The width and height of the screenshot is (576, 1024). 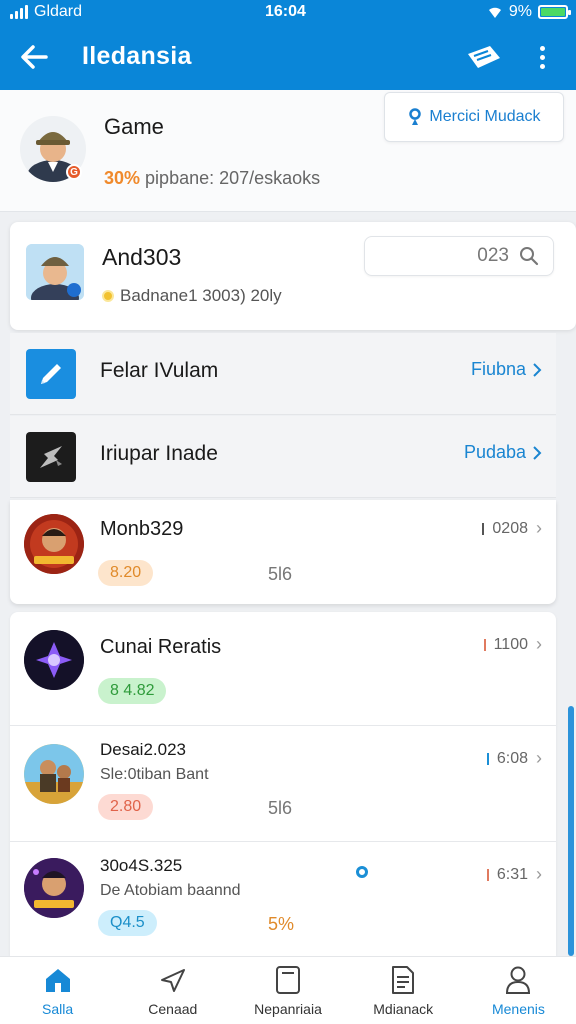 What do you see at coordinates (141, 865) in the screenshot?
I see `game-title: 30o4S.325` at bounding box center [141, 865].